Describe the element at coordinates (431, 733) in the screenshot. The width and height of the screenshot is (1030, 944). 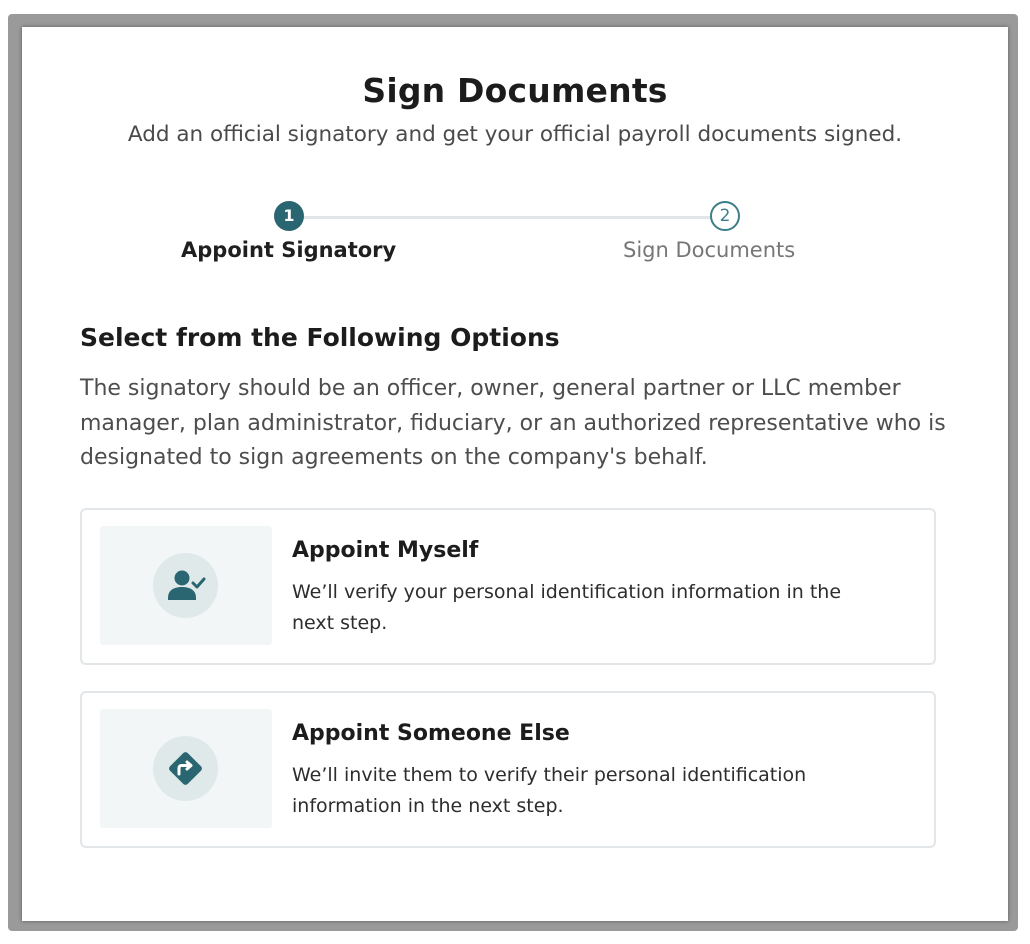
I see `option-title: Appoint Someone Else` at that location.